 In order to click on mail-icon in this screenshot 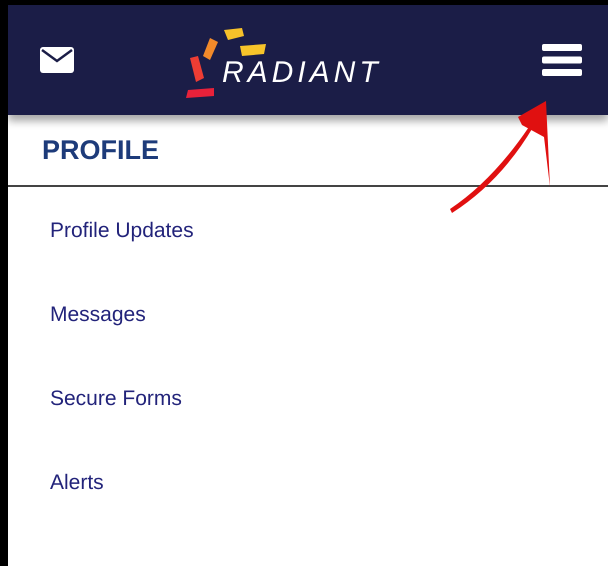, I will do `click(57, 60)`.